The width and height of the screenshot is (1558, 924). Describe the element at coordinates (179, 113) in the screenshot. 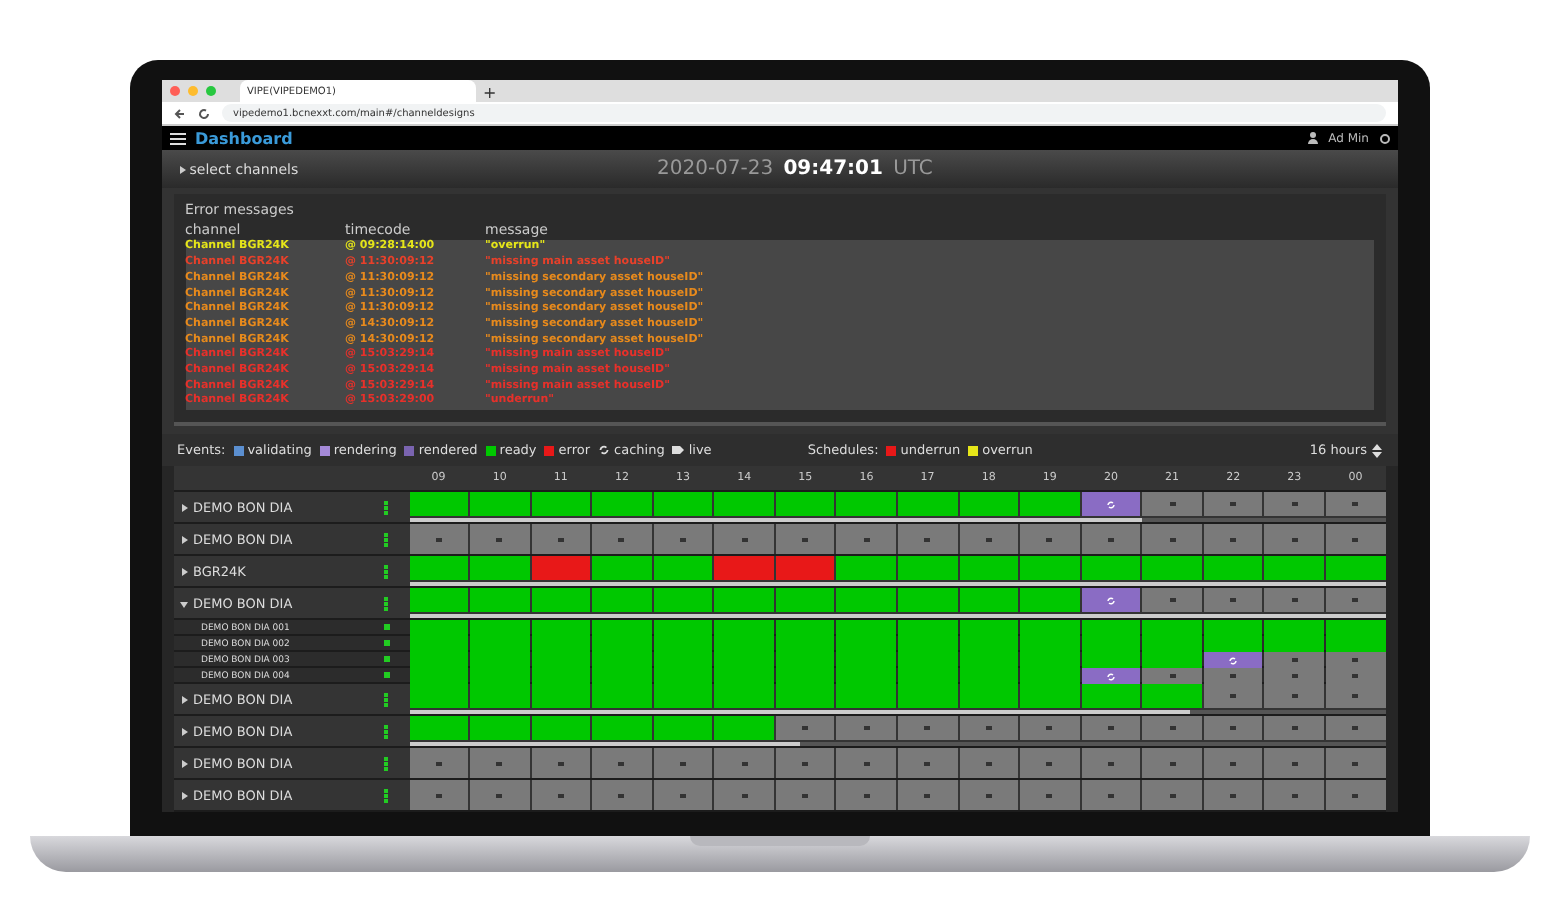

I see `back-icon` at that location.